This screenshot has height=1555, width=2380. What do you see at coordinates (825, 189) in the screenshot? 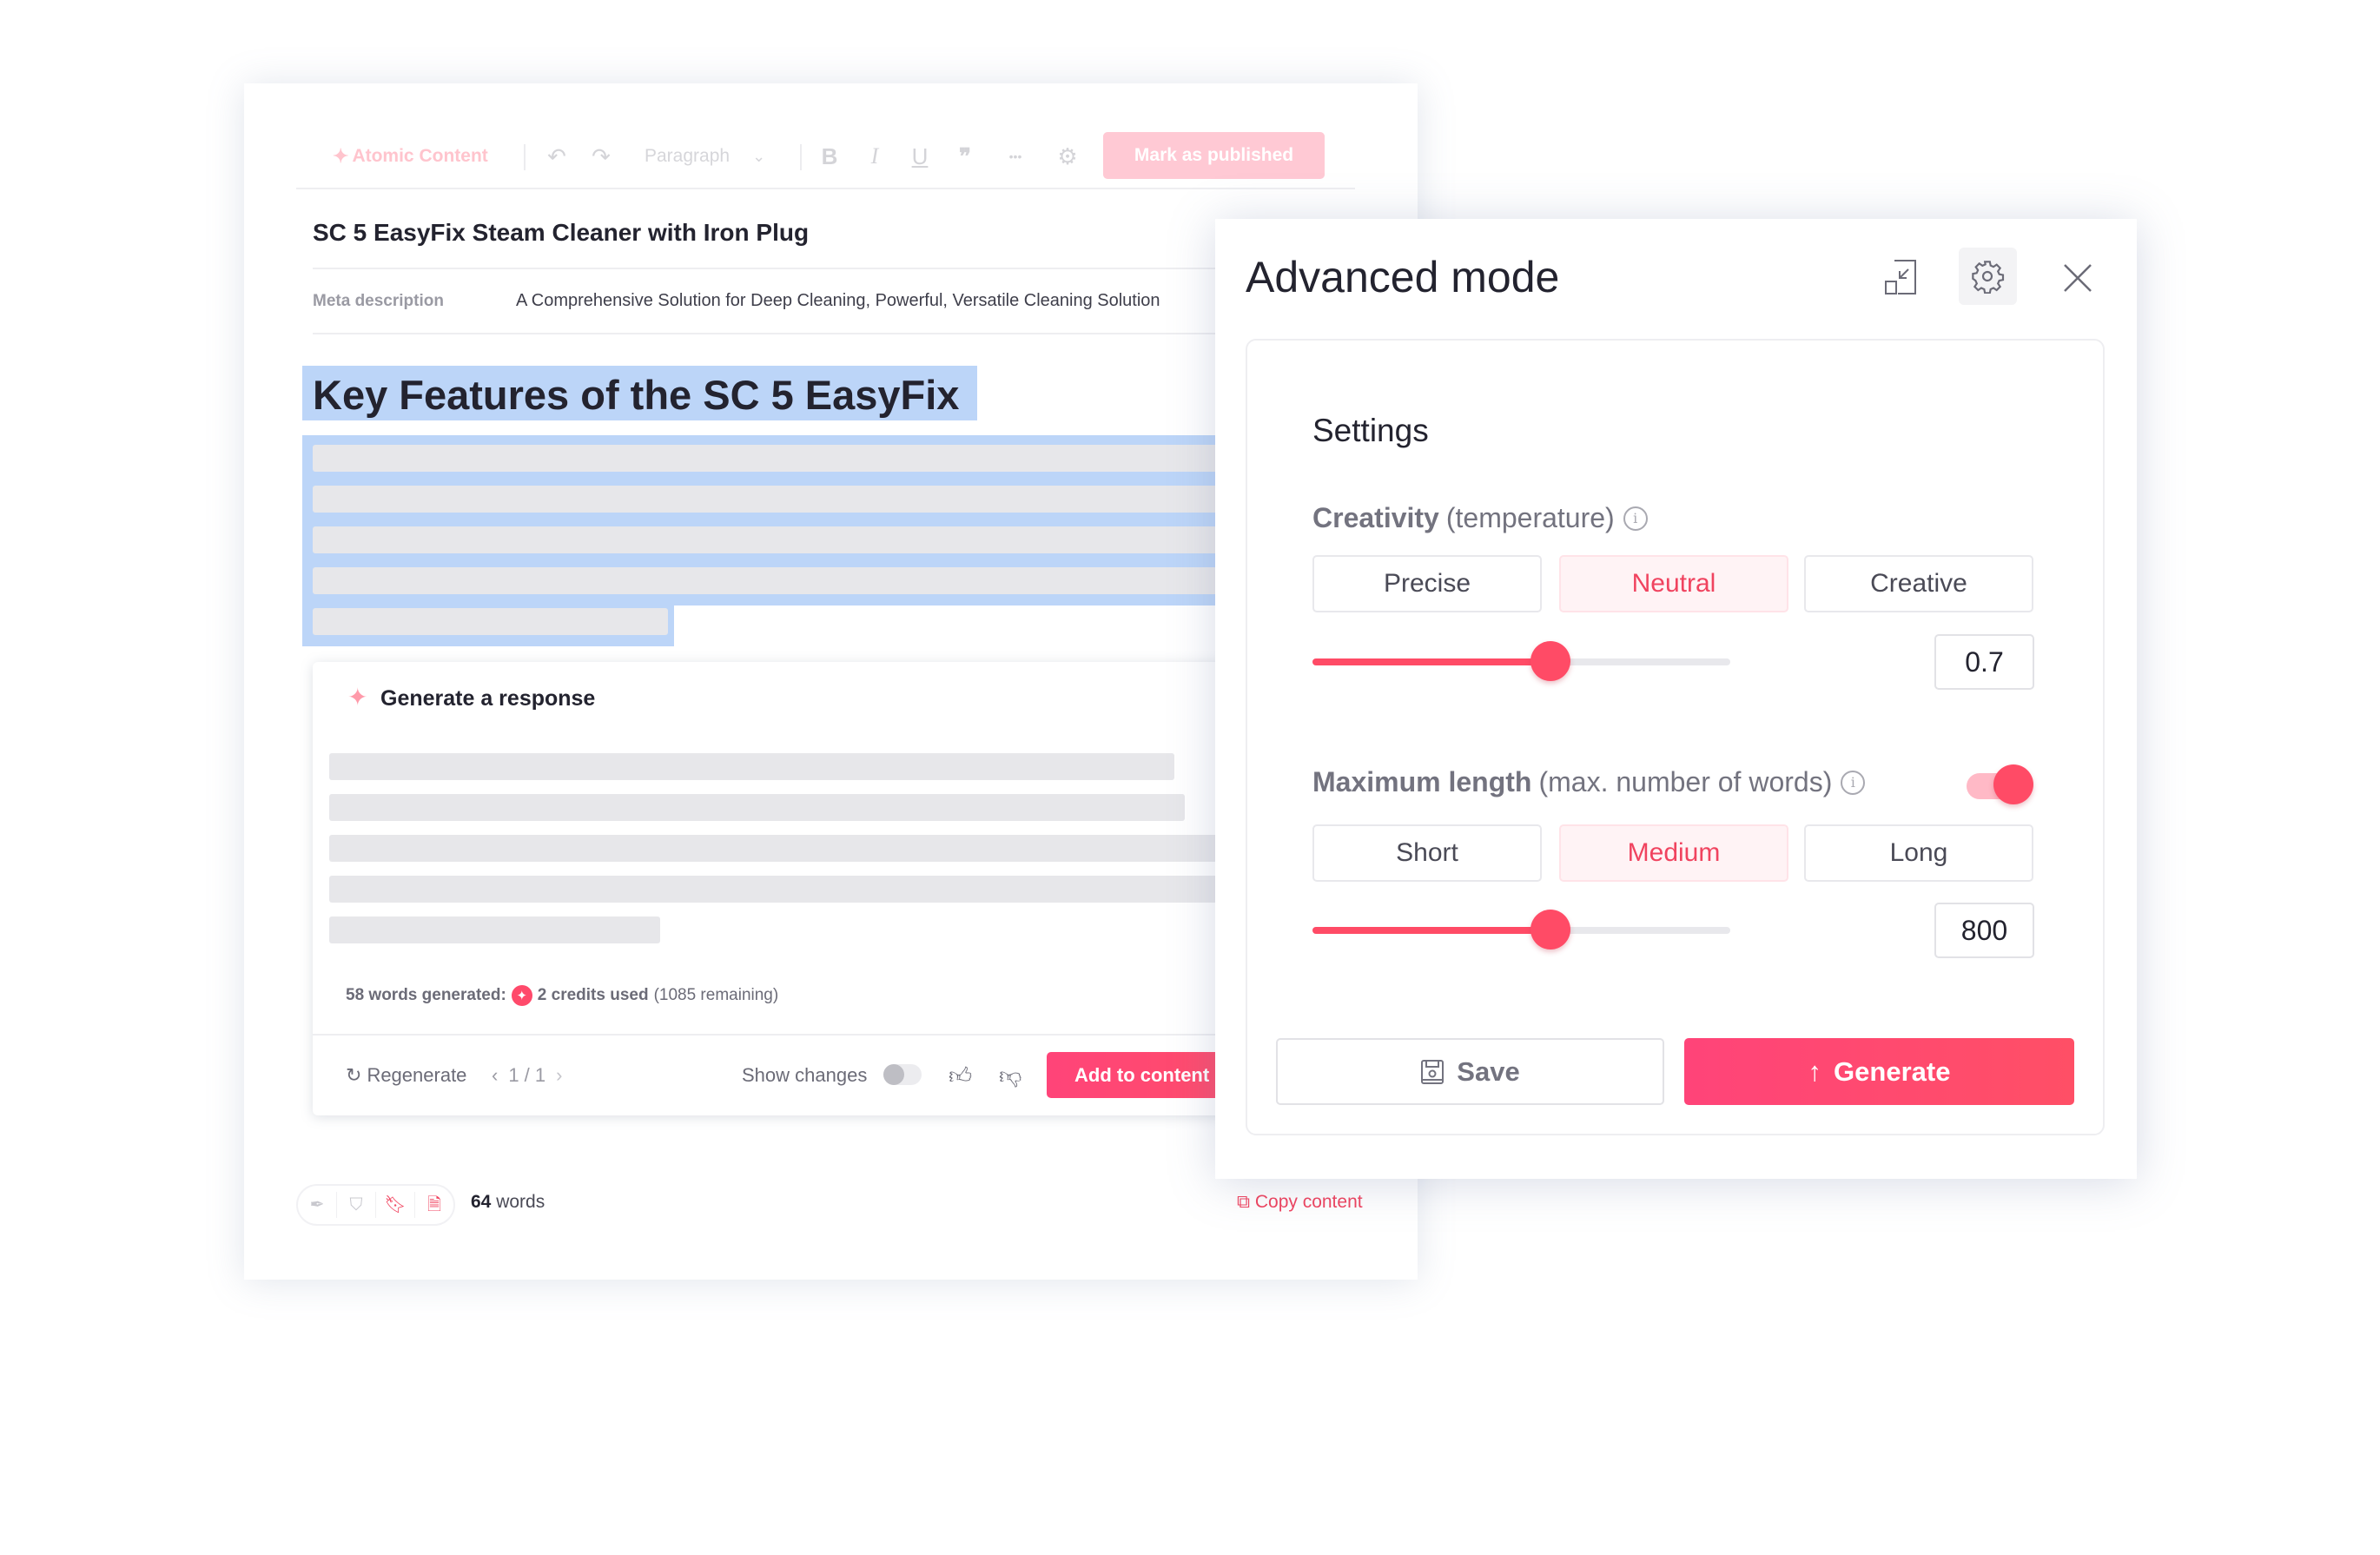
I see `toolbar-divider-line` at bounding box center [825, 189].